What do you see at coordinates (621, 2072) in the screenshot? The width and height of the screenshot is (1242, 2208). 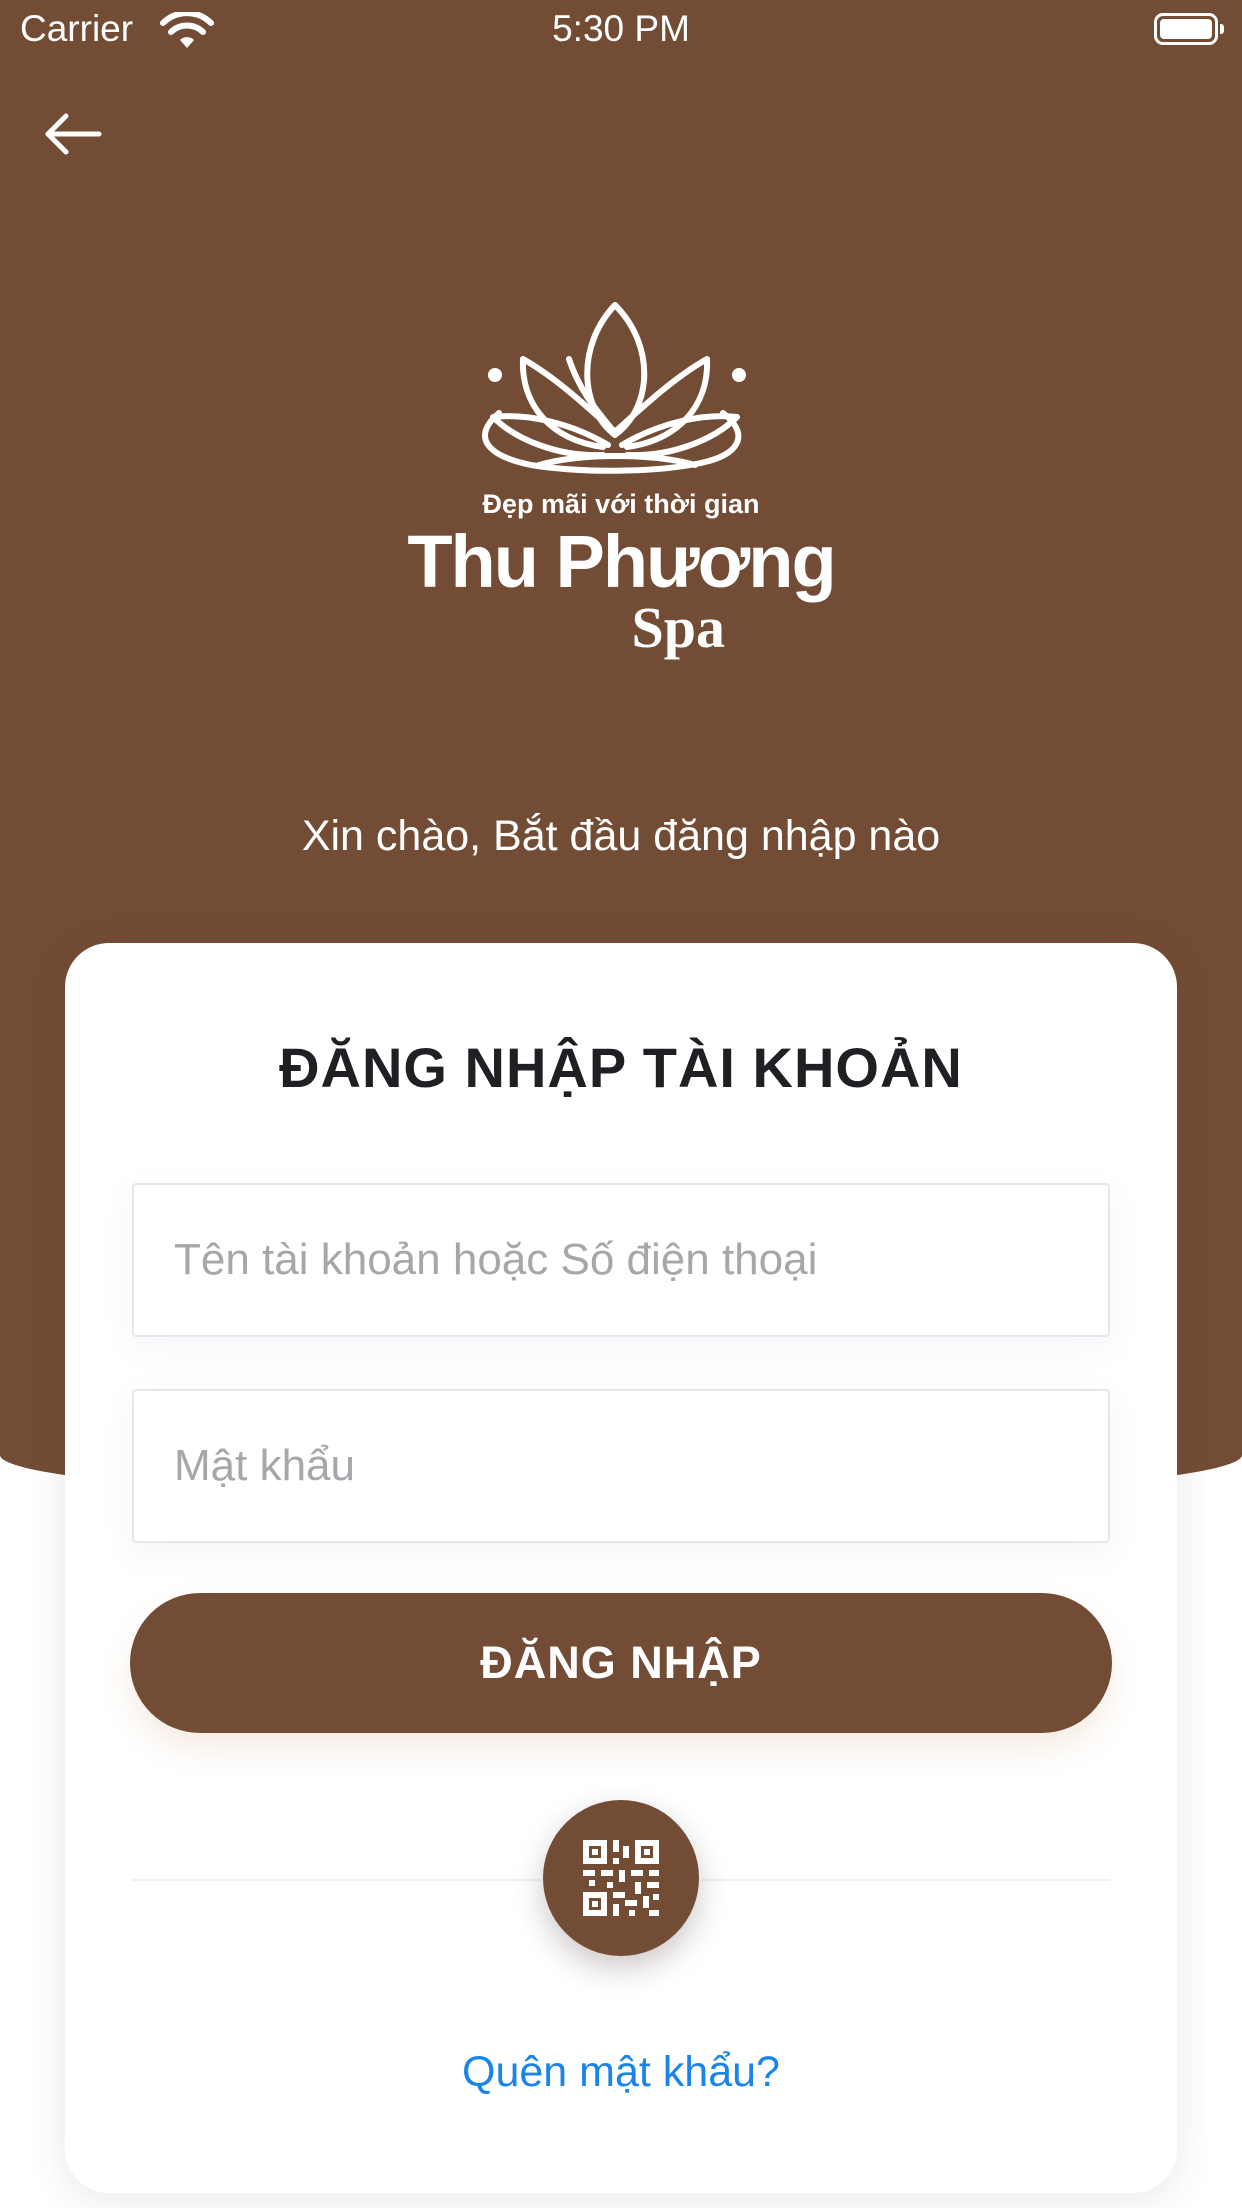 I see `forgot-password-link: Quên mật khẩu?` at bounding box center [621, 2072].